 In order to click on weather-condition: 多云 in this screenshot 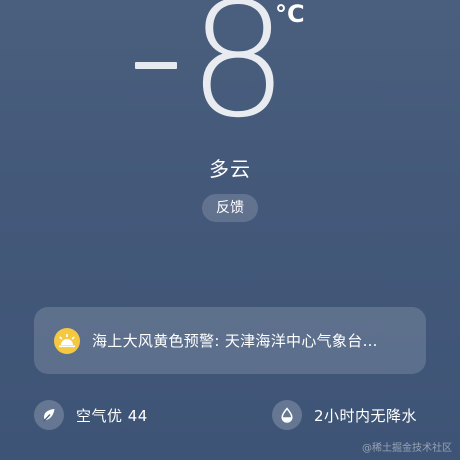, I will do `click(230, 169)`.